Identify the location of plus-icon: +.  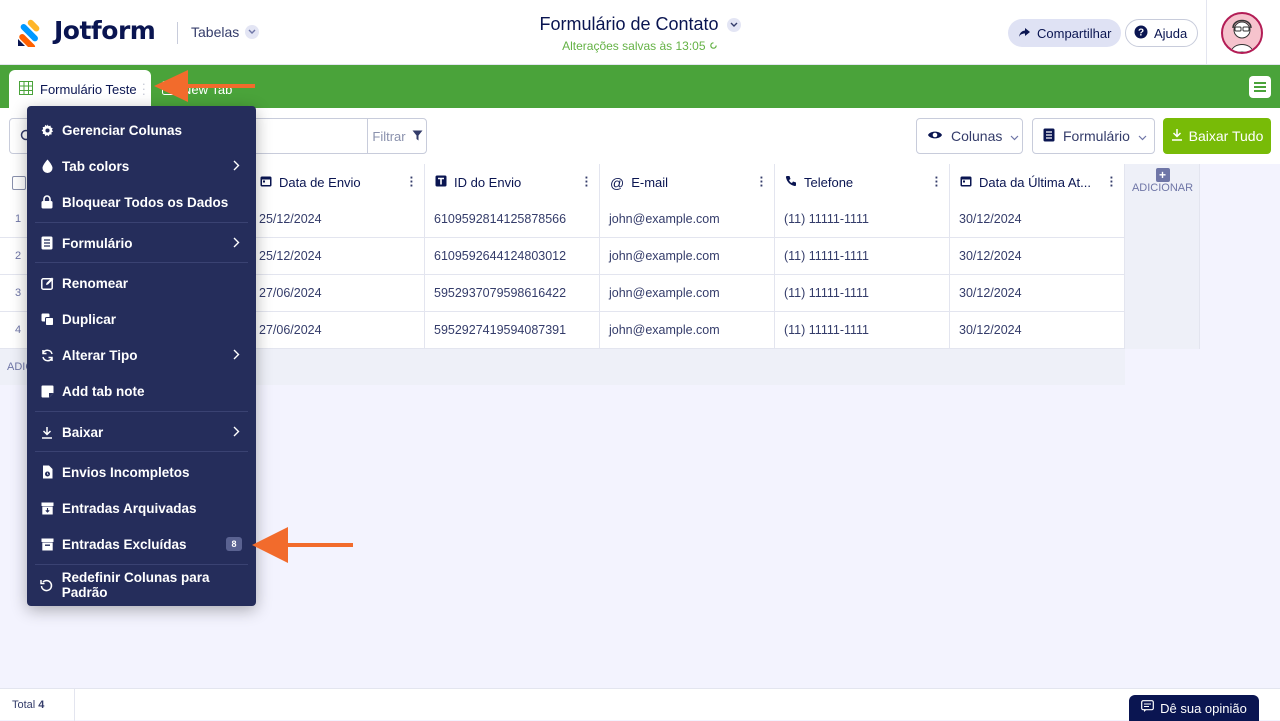
(1162, 175).